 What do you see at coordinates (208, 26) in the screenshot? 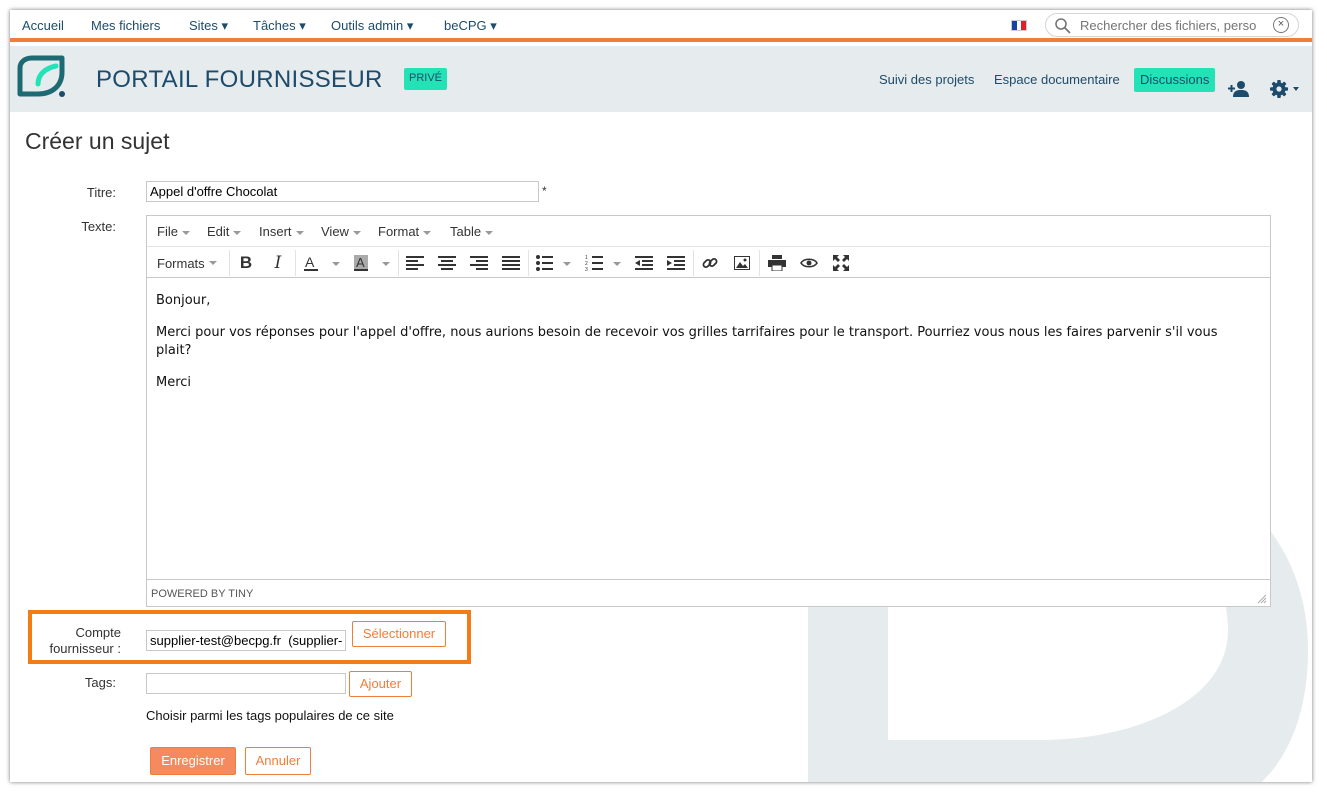
I see `nav-sites-menu: Sites ▾` at bounding box center [208, 26].